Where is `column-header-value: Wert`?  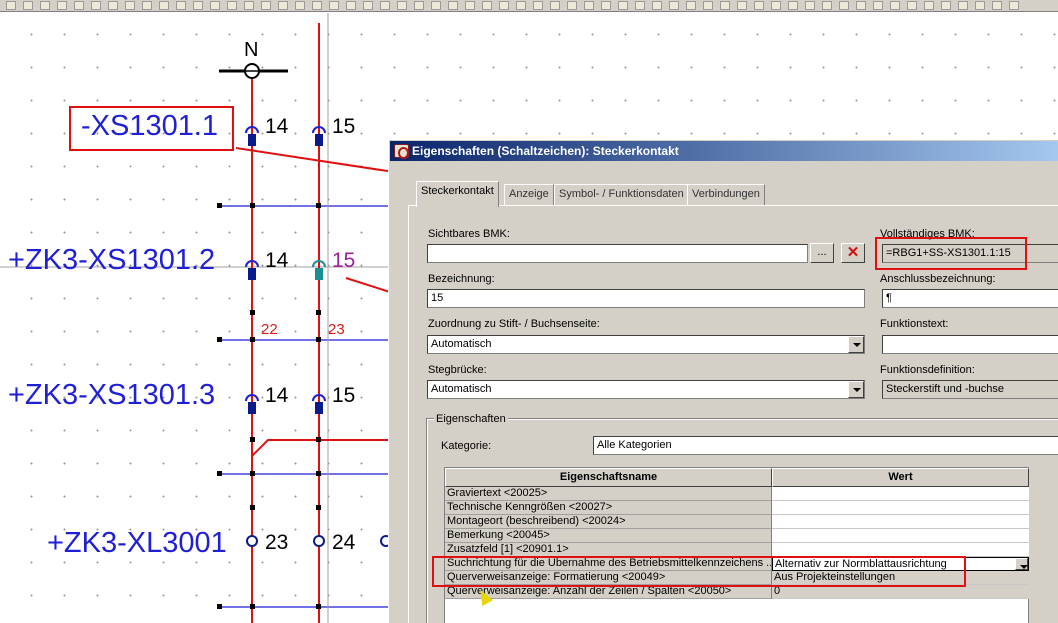 column-header-value: Wert is located at coordinates (900, 477).